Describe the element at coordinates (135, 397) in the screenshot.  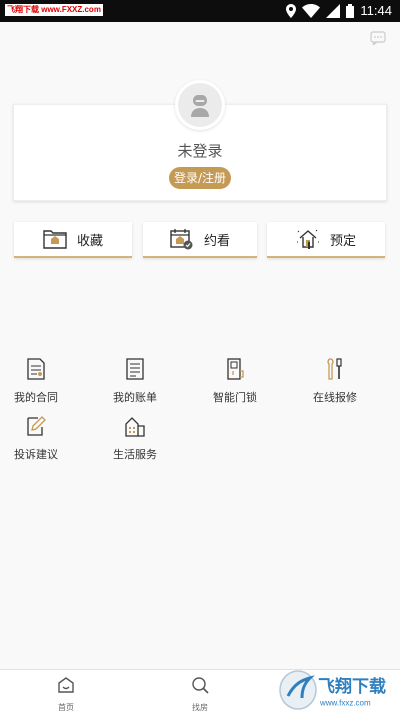
I see `service-bill-label: 我的账单` at that location.